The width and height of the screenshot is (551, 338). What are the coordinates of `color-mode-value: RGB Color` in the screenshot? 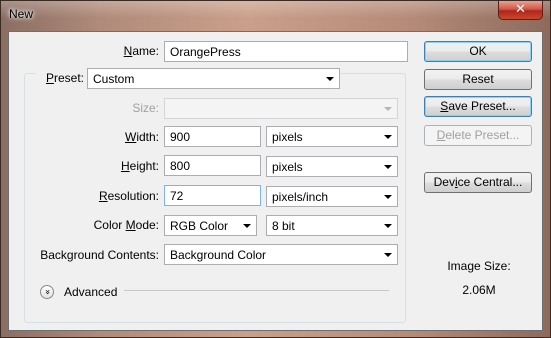 It's located at (199, 226).